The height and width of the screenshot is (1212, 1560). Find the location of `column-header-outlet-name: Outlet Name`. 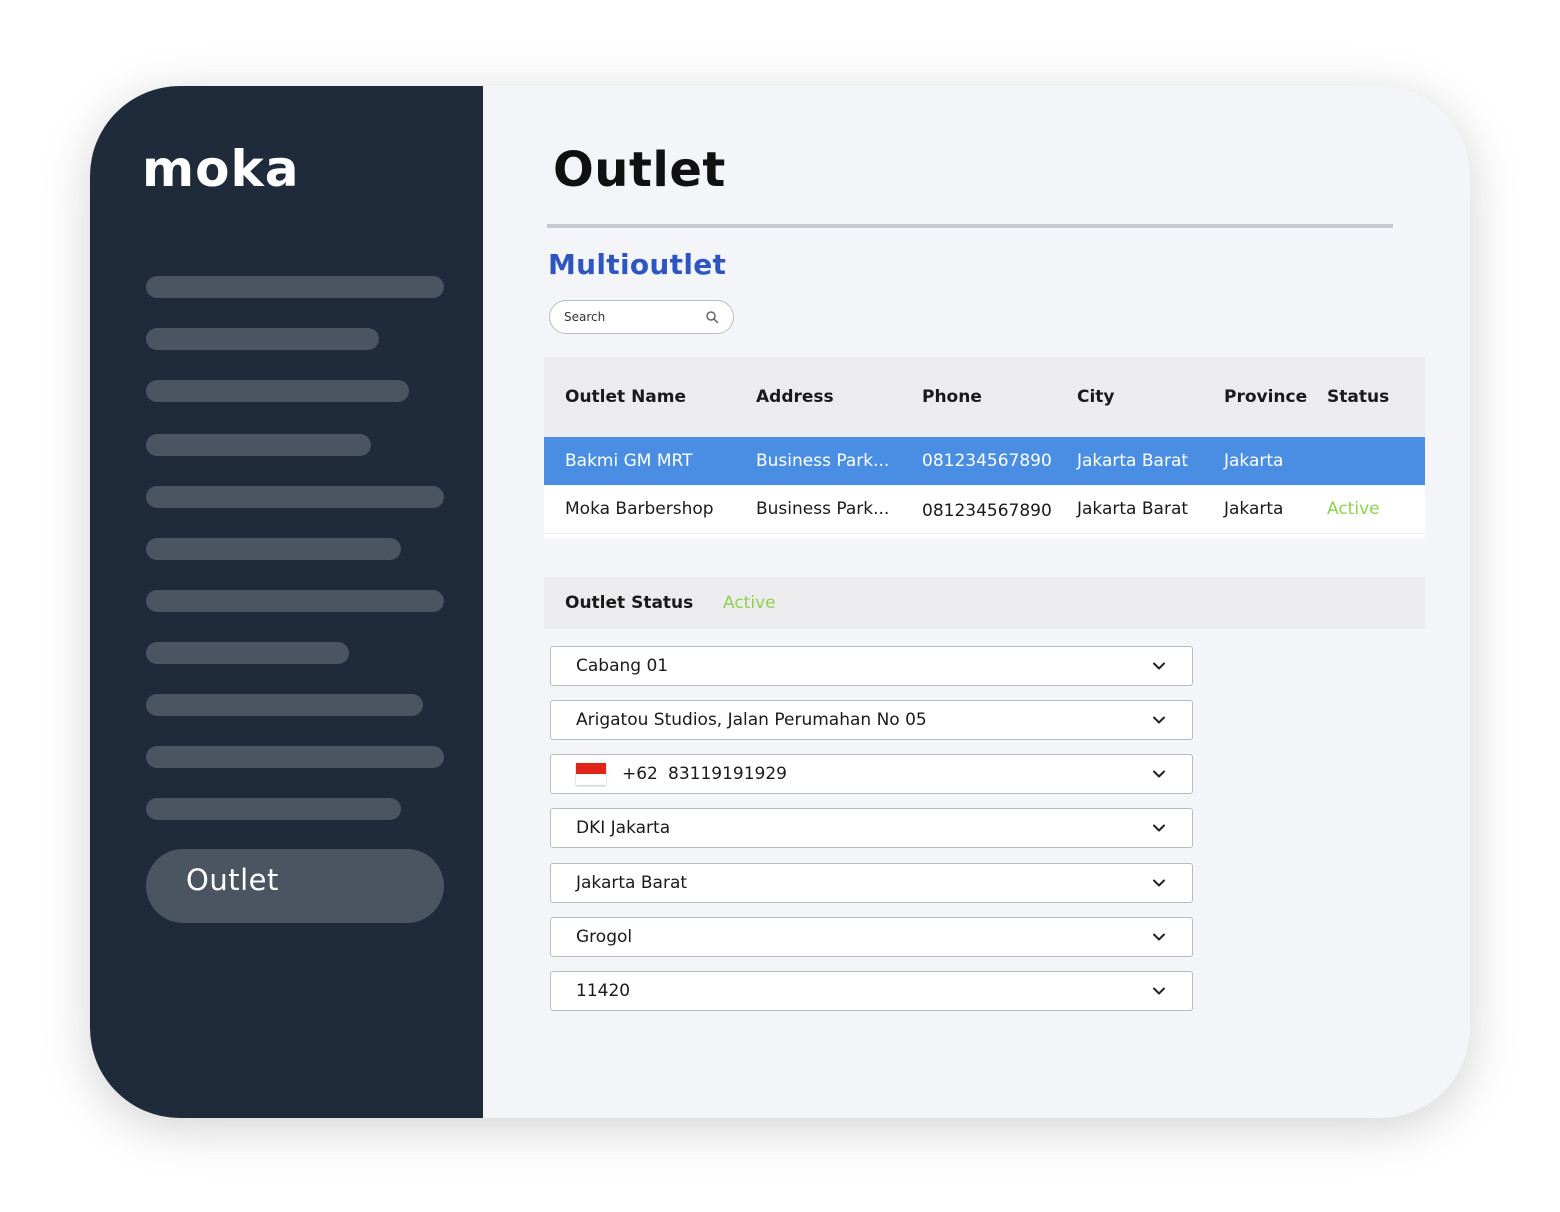

column-header-outlet-name: Outlet Name is located at coordinates (625, 397).